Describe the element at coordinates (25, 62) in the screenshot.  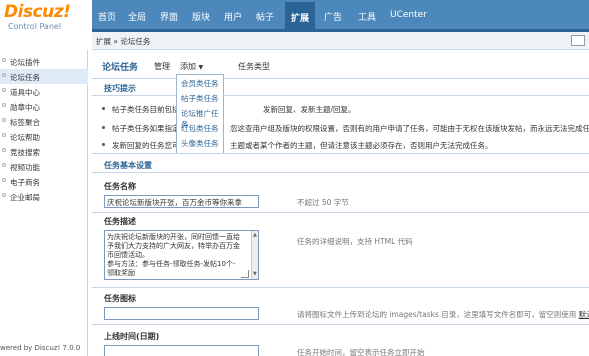
I see `sidebar-item-label: 论坛插件` at that location.